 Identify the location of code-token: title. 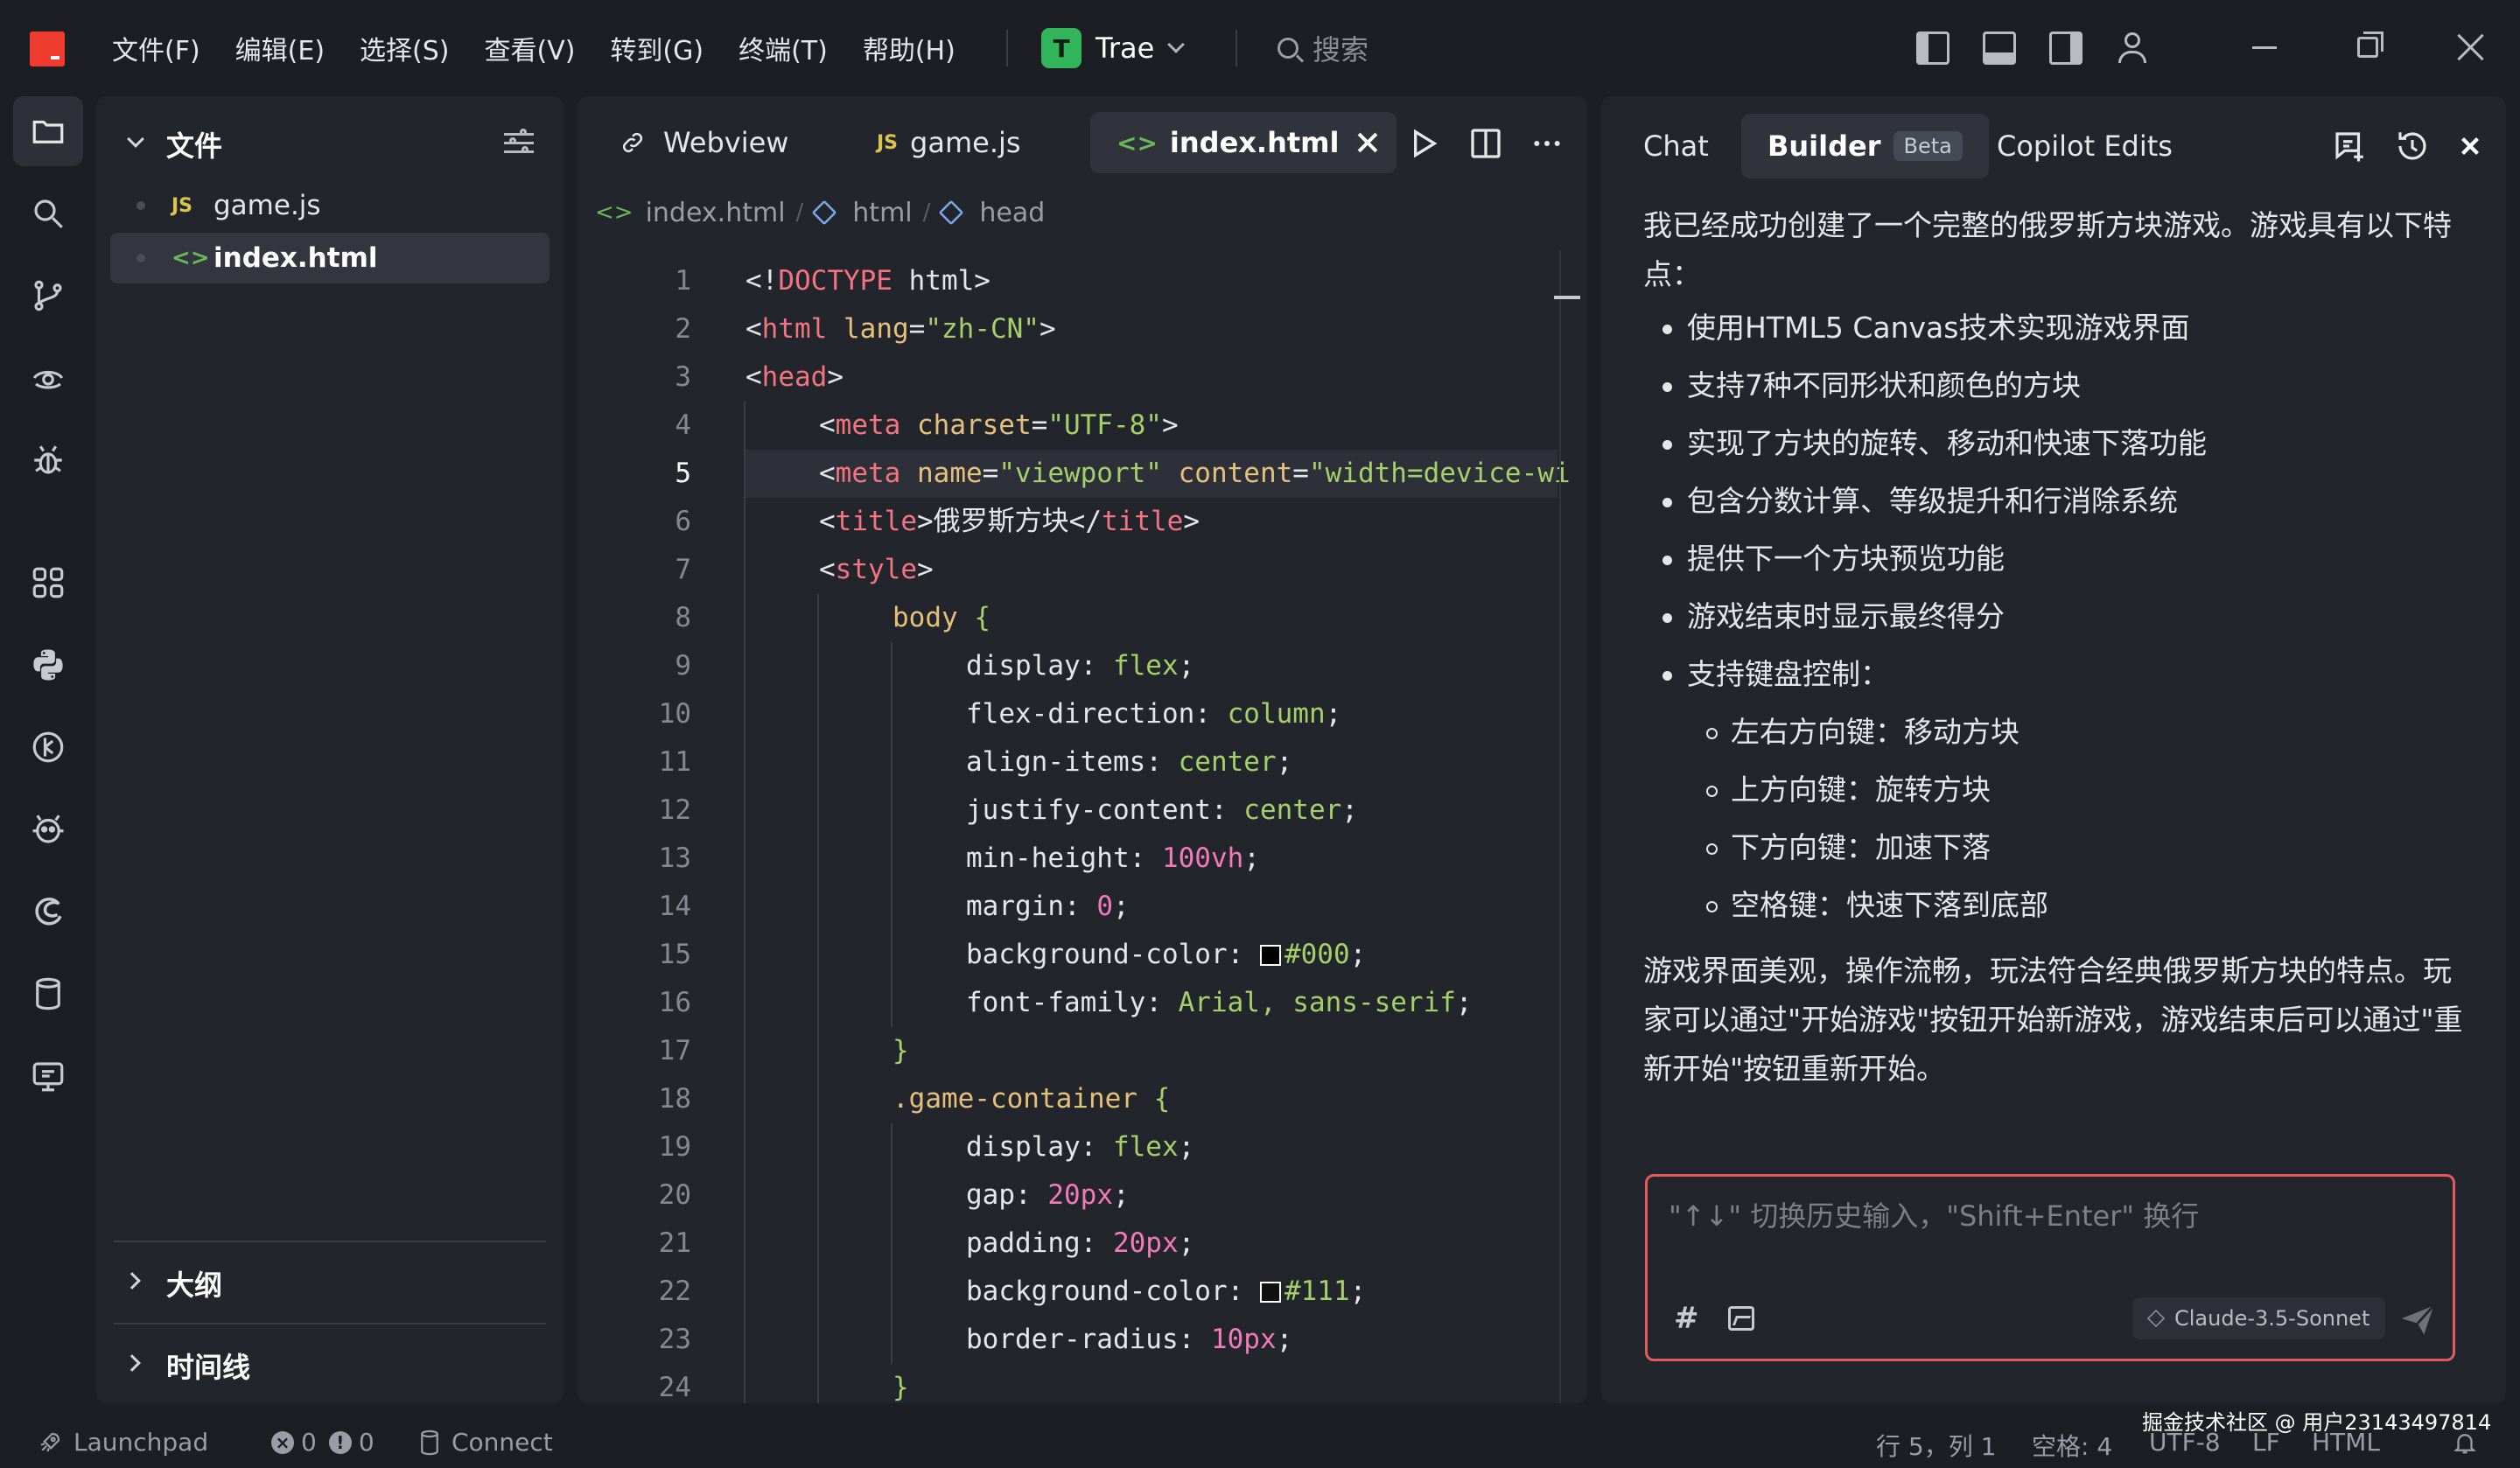
(1143, 521).